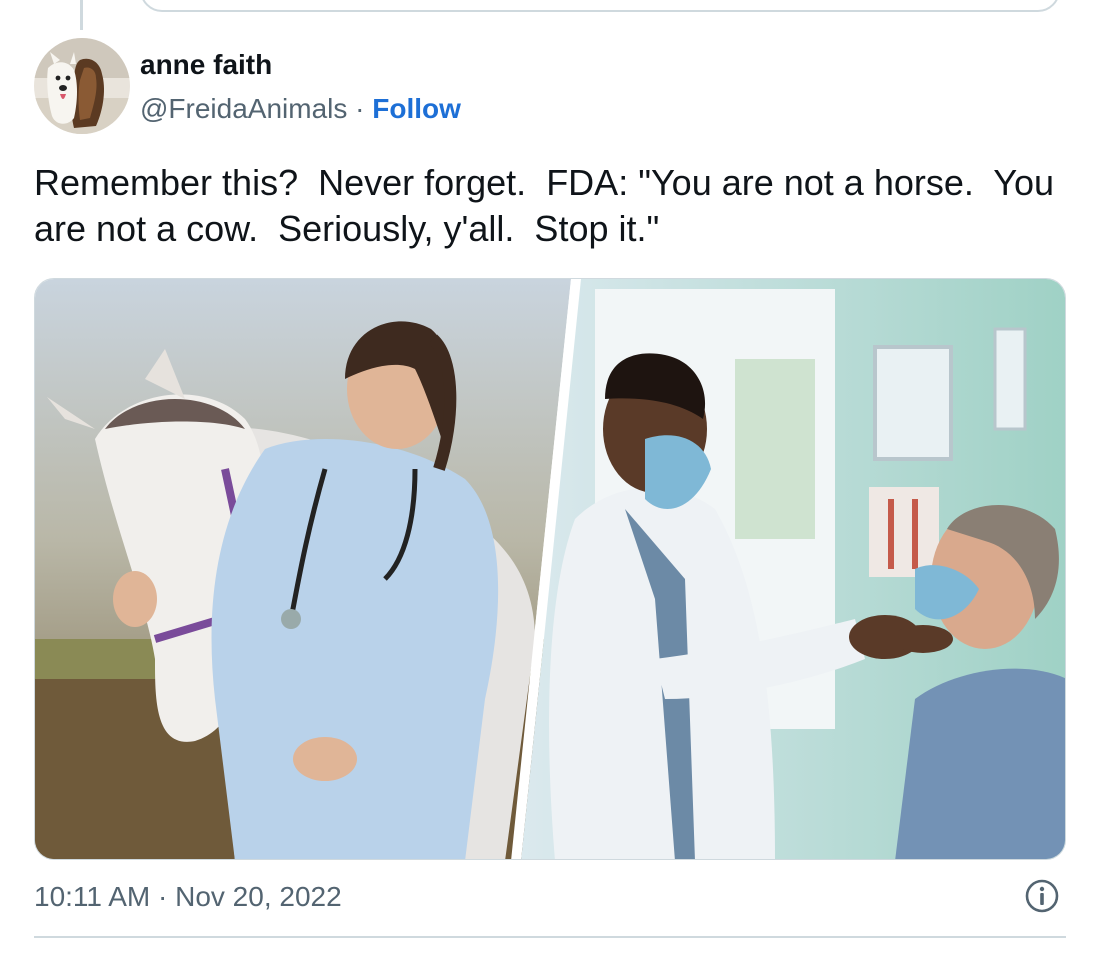 This screenshot has height=954, width=1114. I want to click on thread-connector-line, so click(81, 15).